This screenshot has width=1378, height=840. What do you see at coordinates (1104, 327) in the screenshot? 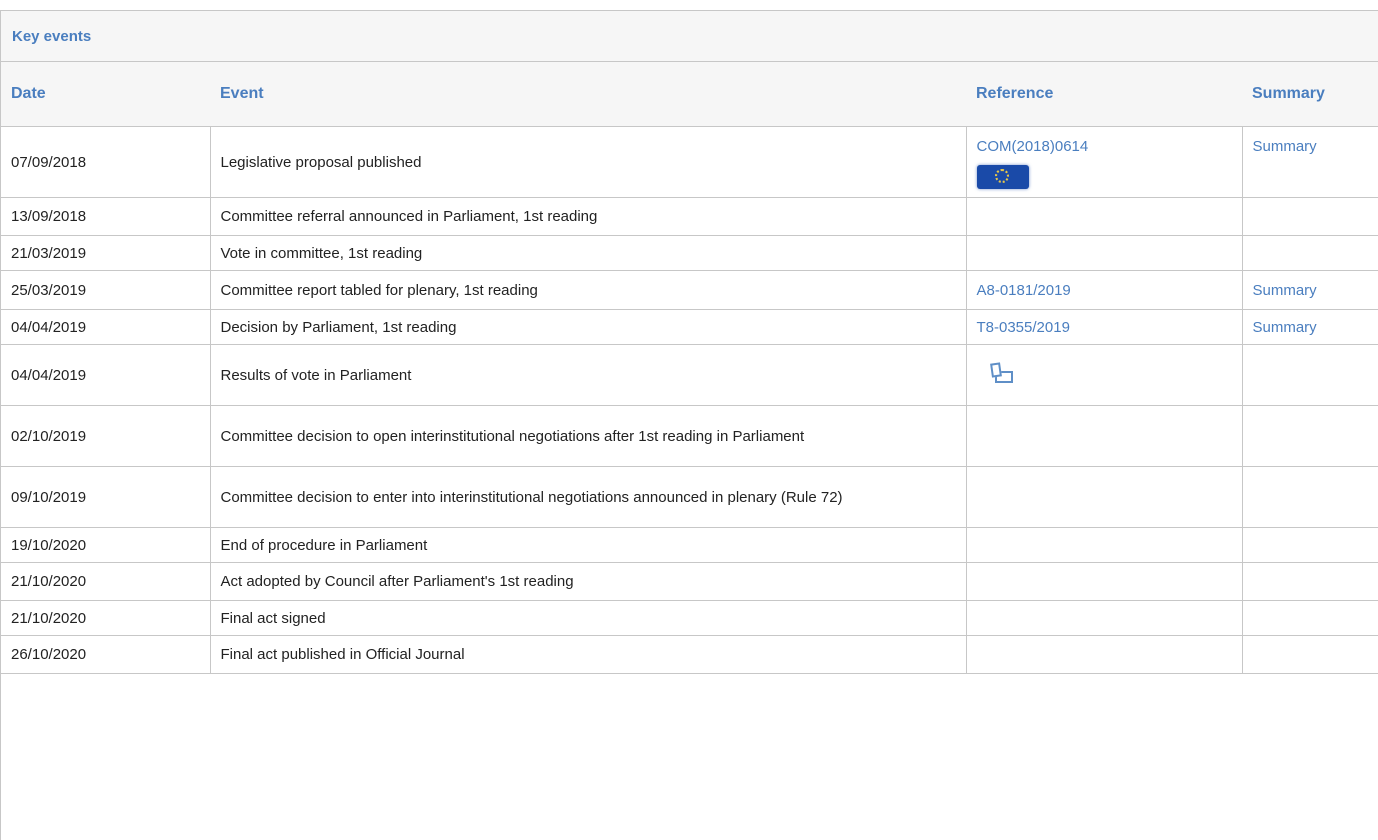
I see `row-reference: T8-0355/2019` at bounding box center [1104, 327].